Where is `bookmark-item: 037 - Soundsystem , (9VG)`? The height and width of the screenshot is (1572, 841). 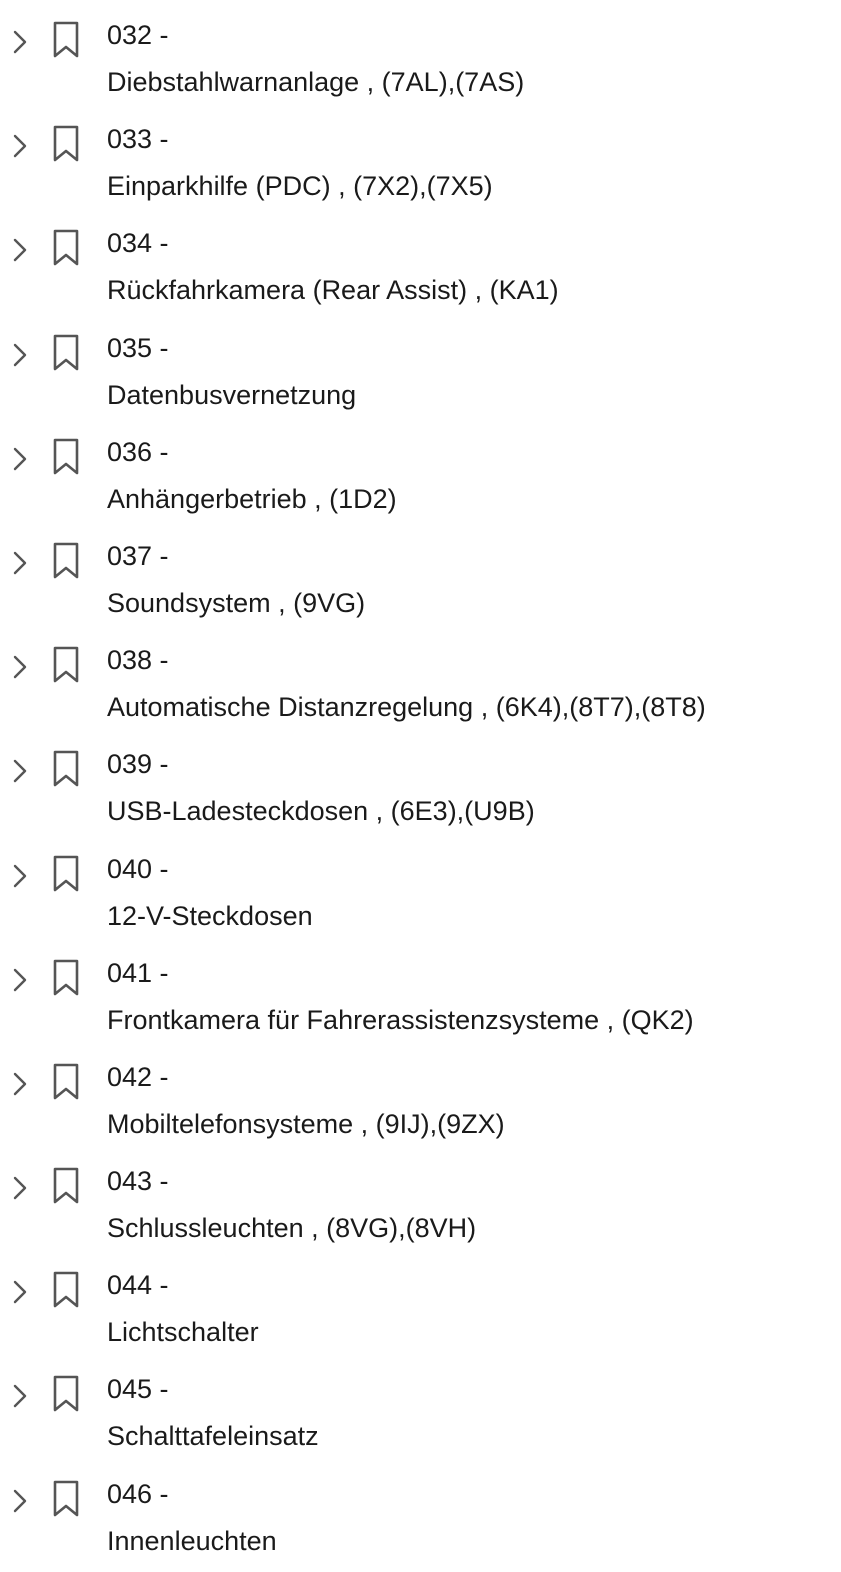 bookmark-item: 037 - Soundsystem , (9VG) is located at coordinates (420, 582).